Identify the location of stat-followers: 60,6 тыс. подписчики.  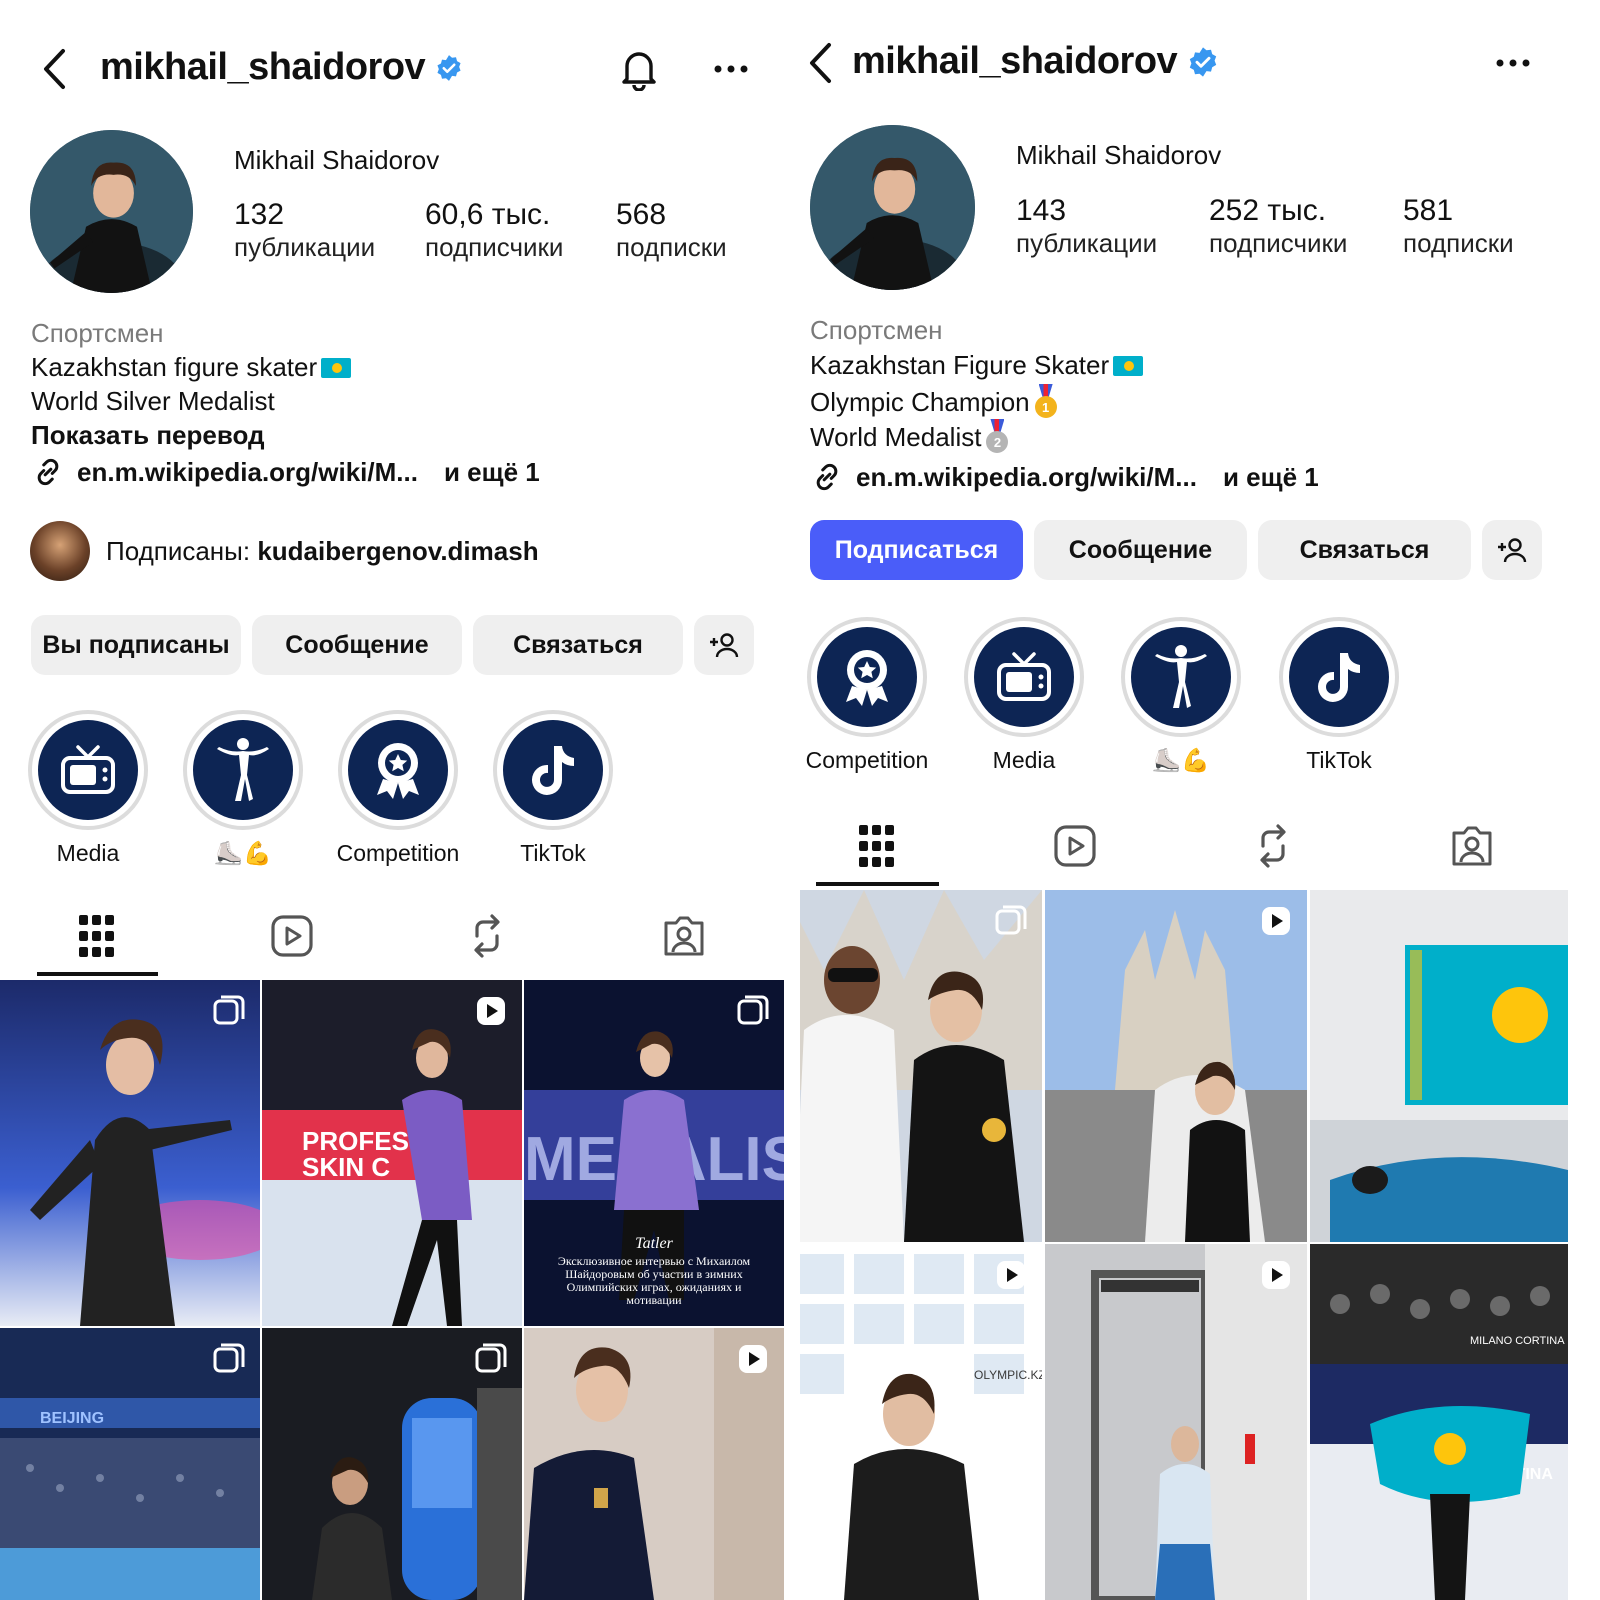
(494, 230).